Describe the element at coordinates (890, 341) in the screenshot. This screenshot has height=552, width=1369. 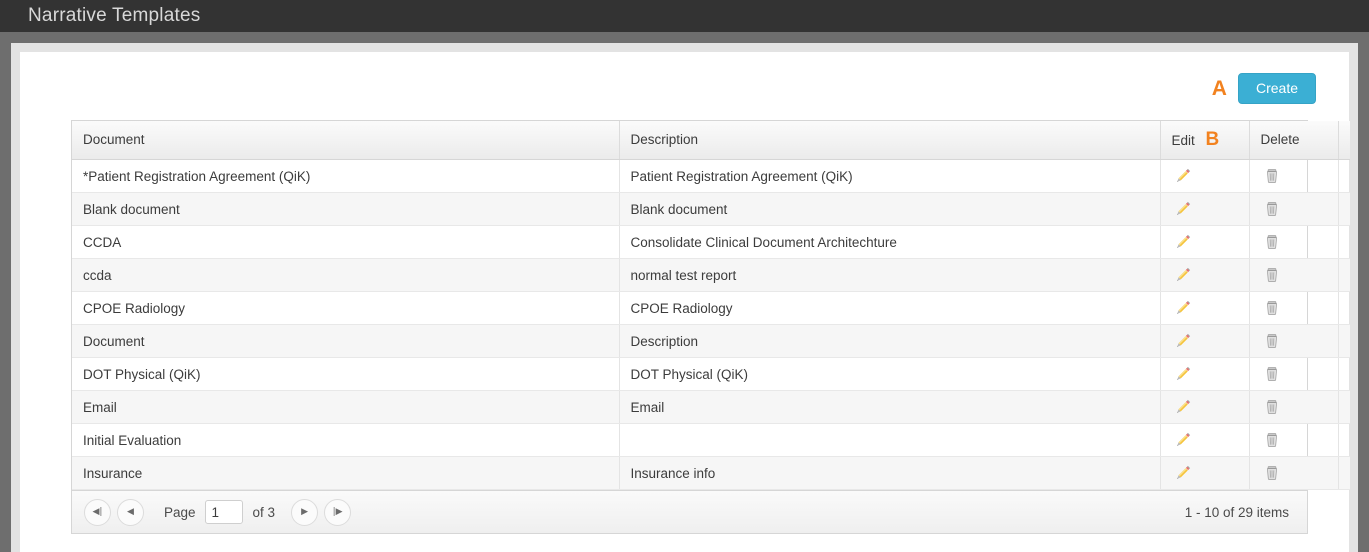
I see `cell-description: Description` at that location.